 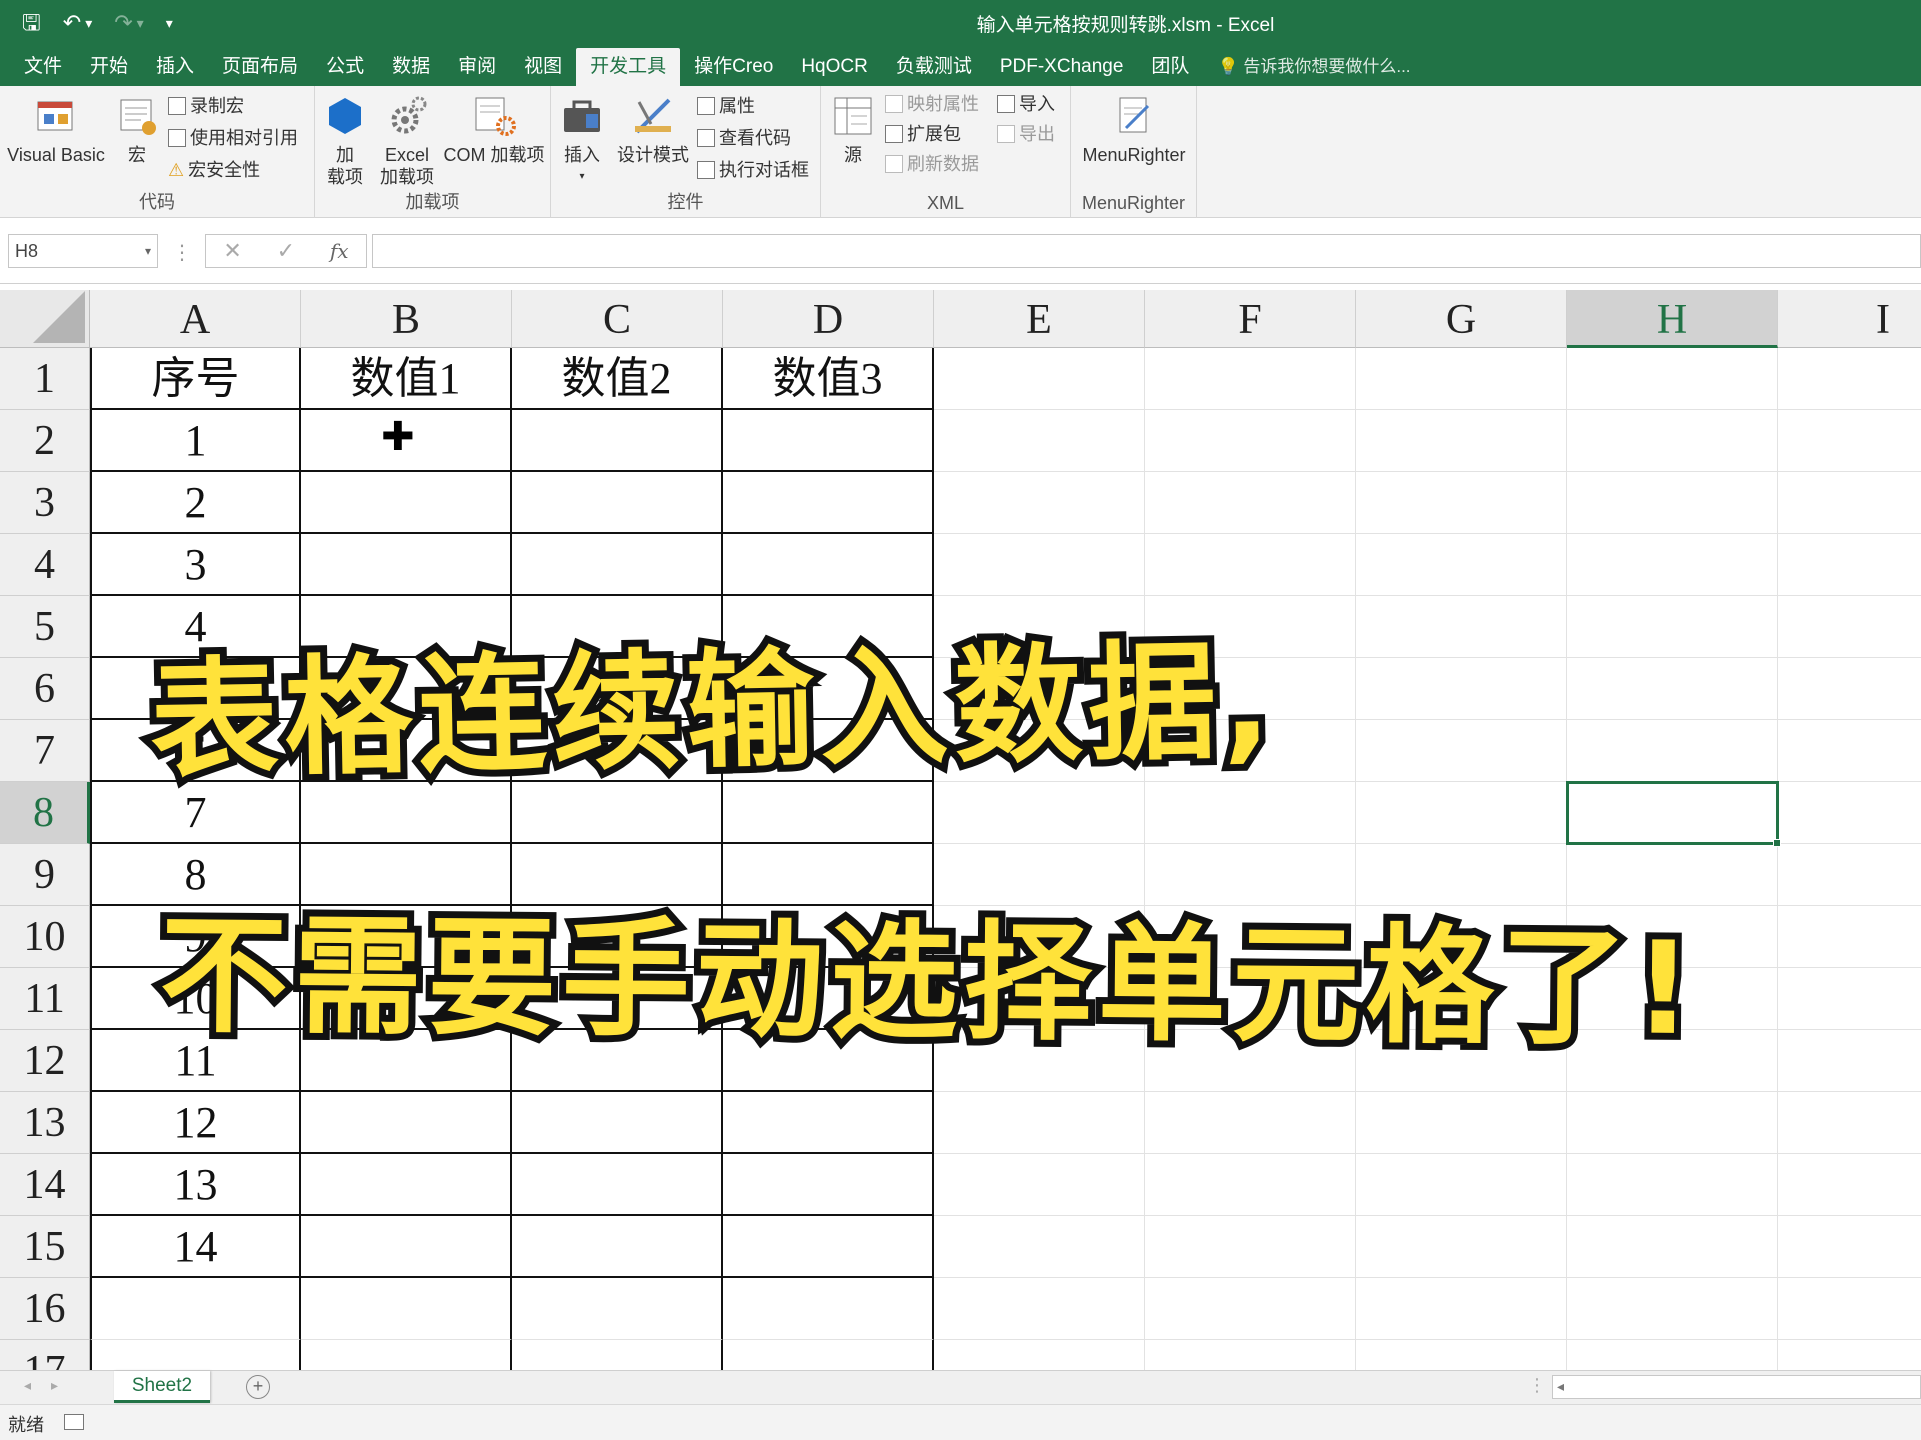 What do you see at coordinates (828, 379) in the screenshot?
I see `cell-d1: 数值3` at bounding box center [828, 379].